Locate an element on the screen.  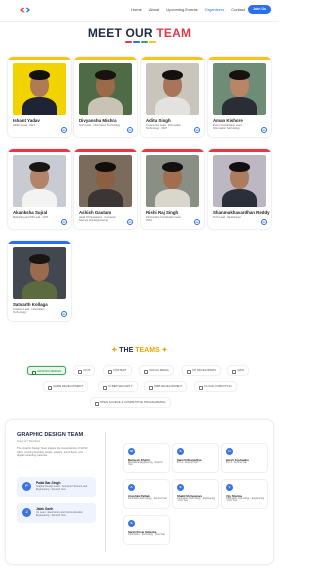
nav-link-home: Home is located at coordinates (136, 9).